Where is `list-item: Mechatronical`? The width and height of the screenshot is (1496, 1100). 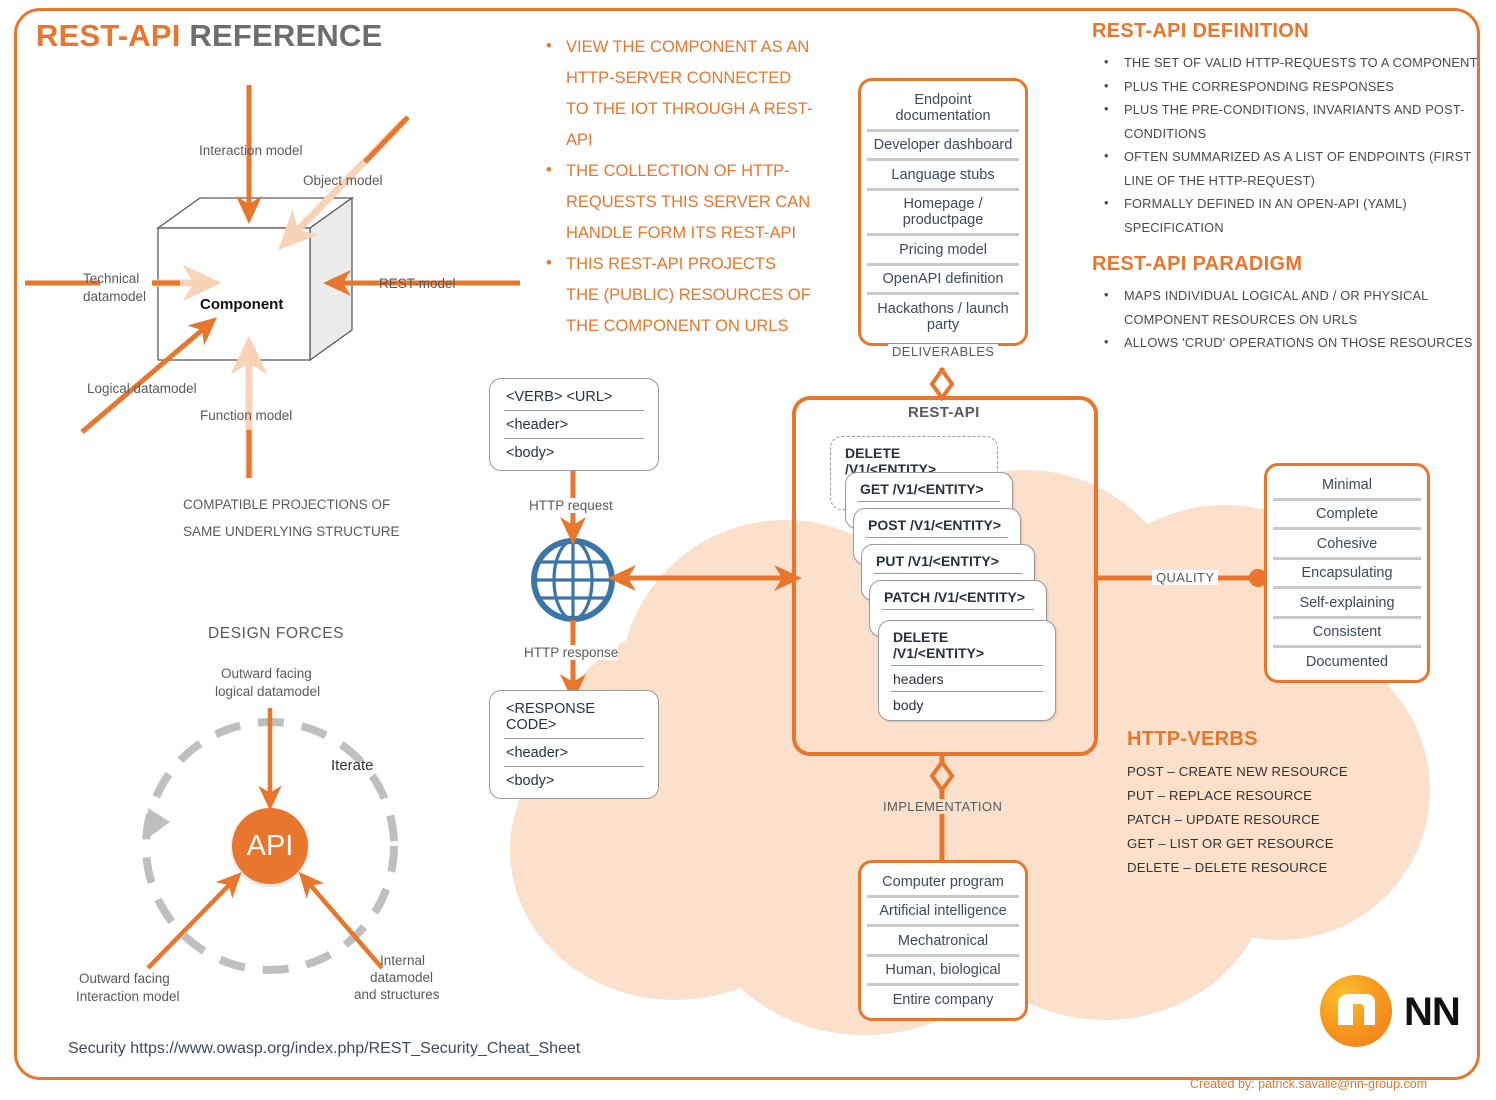 list-item: Mechatronical is located at coordinates (943, 942).